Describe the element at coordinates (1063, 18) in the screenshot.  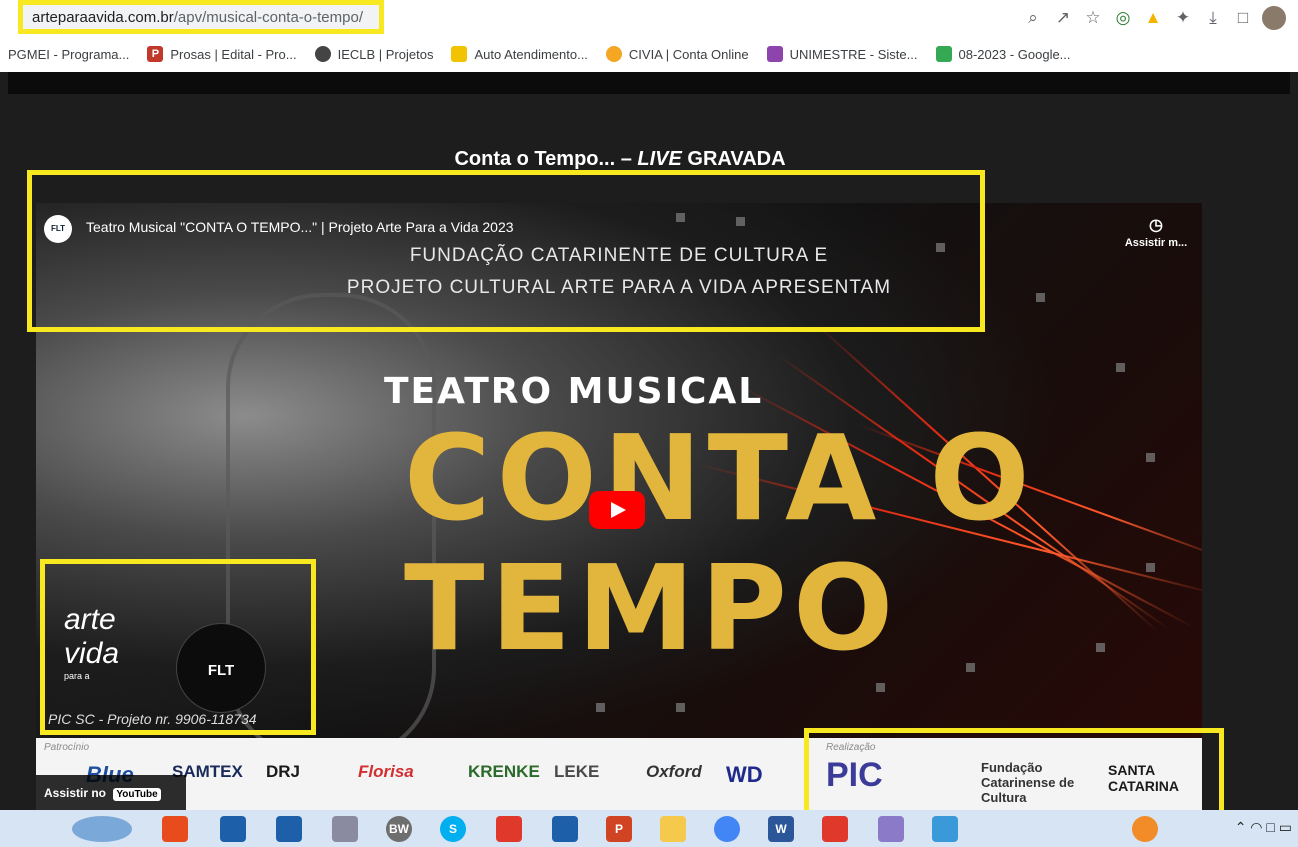
I see `share-icon: ↗` at that location.